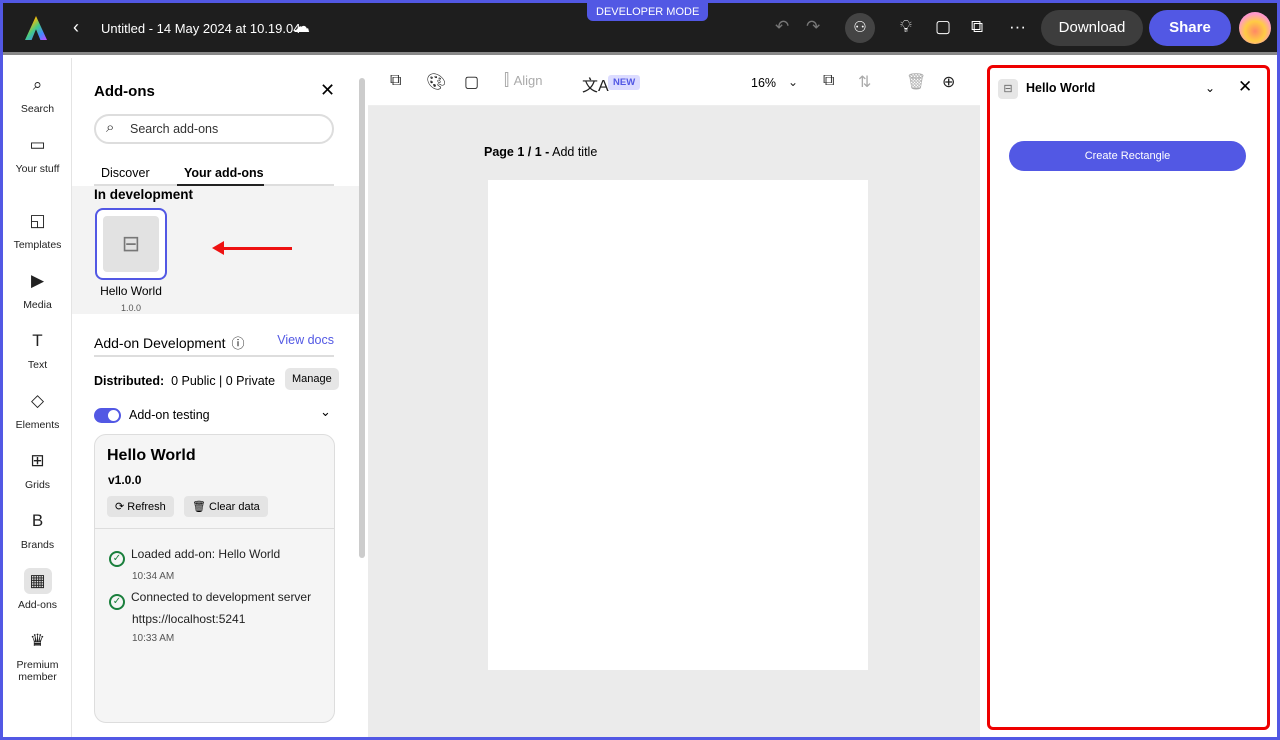  I want to click on section-heading: In development, so click(144, 194).